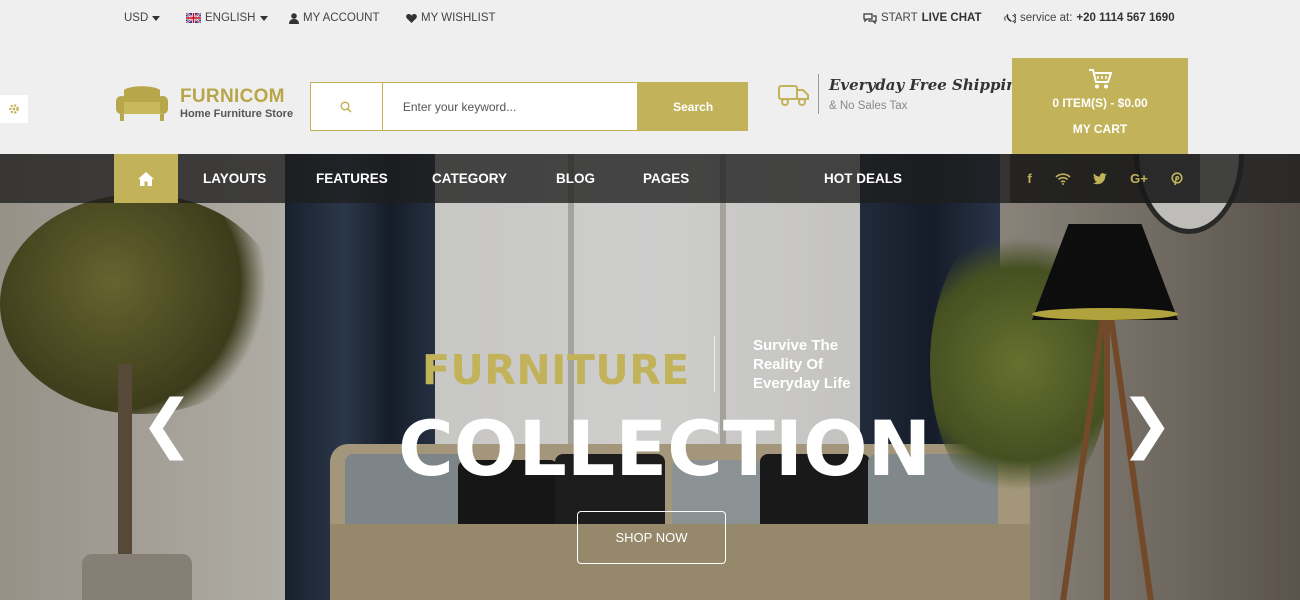 The image size is (1300, 600). What do you see at coordinates (210, 96) in the screenshot?
I see `logo-name-a: FURNI` at bounding box center [210, 96].